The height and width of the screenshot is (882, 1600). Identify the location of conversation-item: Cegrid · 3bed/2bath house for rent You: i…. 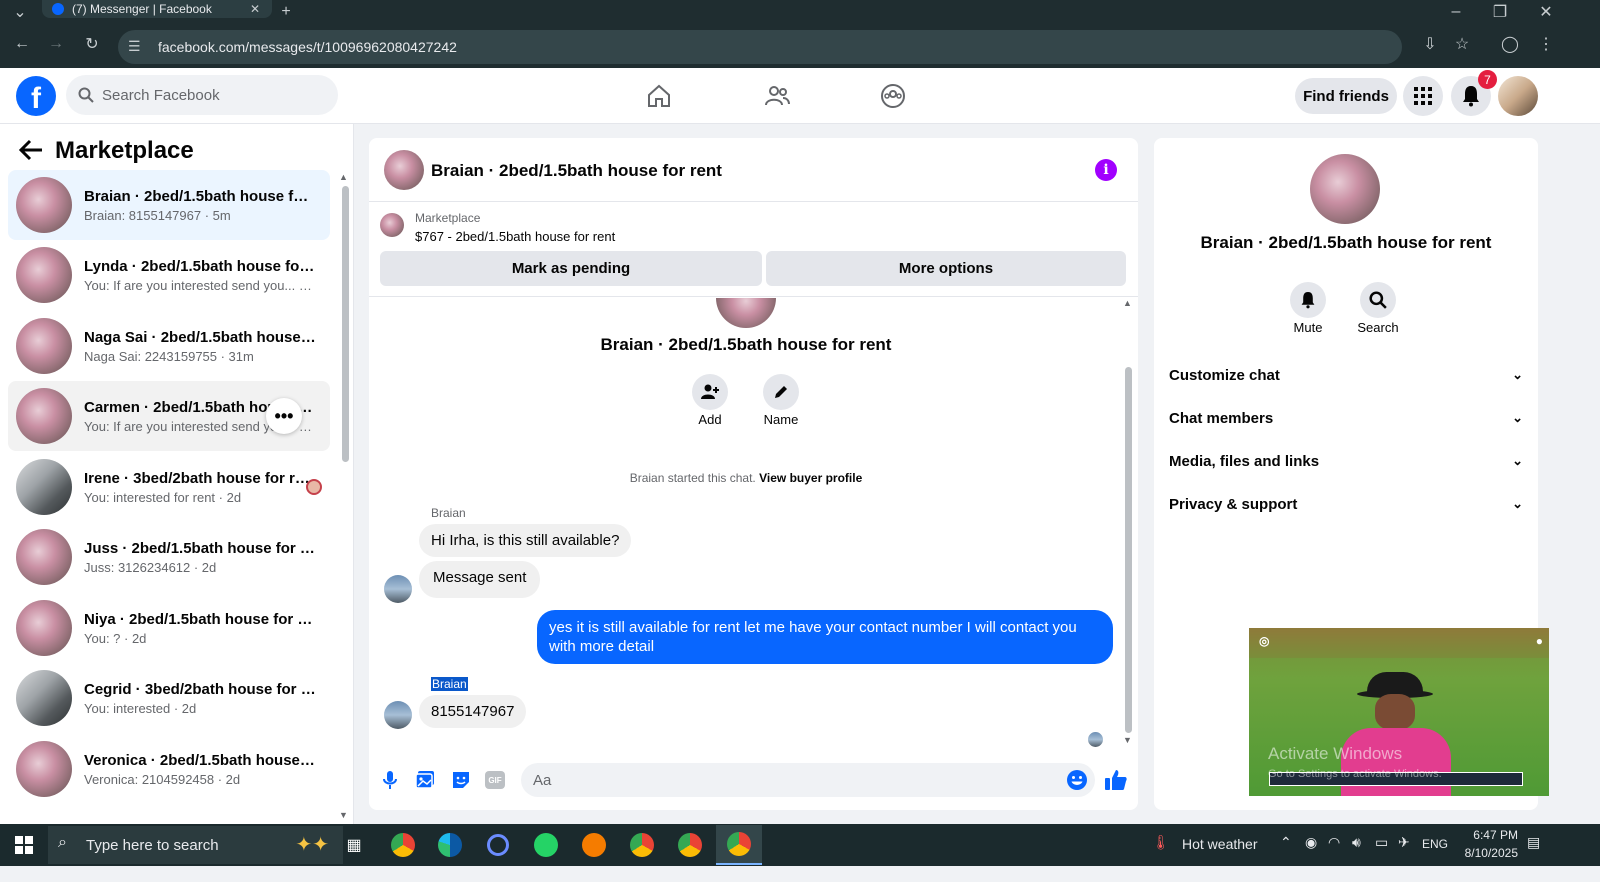
(169, 698).